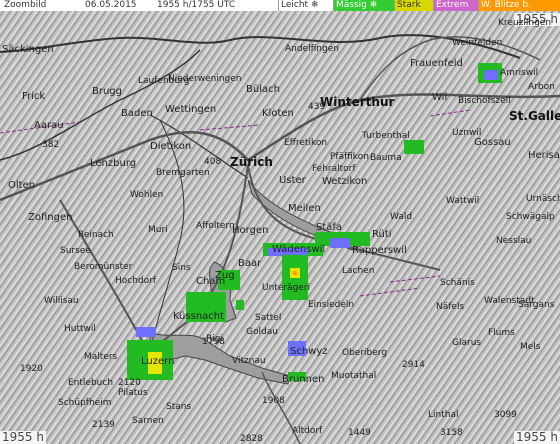 The height and width of the screenshot is (444, 560). I want to click on label-herisau: Herisau, so click(544, 155).